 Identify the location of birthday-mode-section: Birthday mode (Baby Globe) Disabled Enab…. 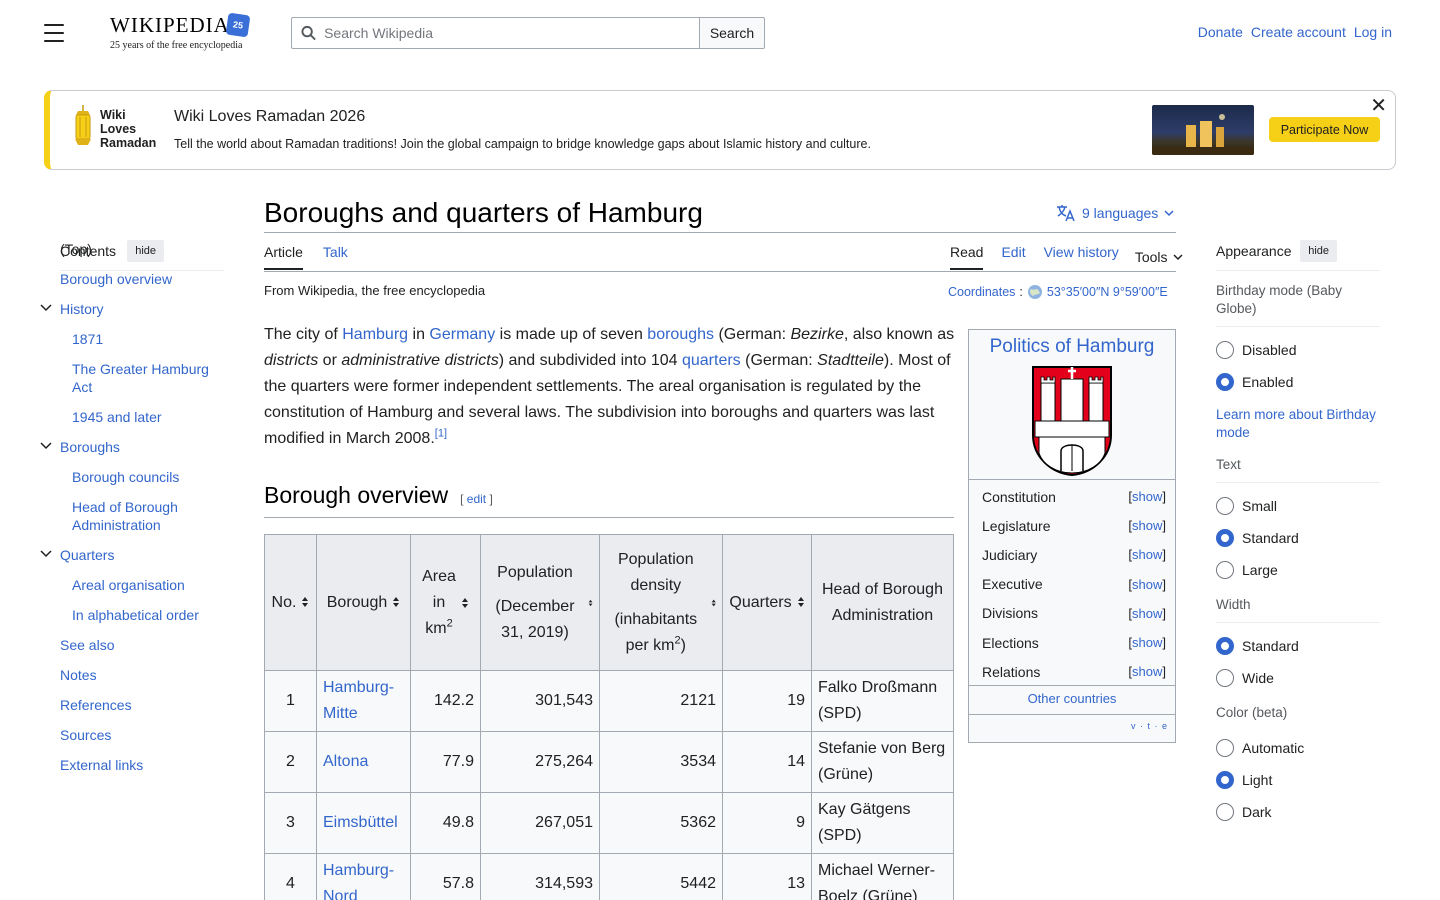
(1298, 362).